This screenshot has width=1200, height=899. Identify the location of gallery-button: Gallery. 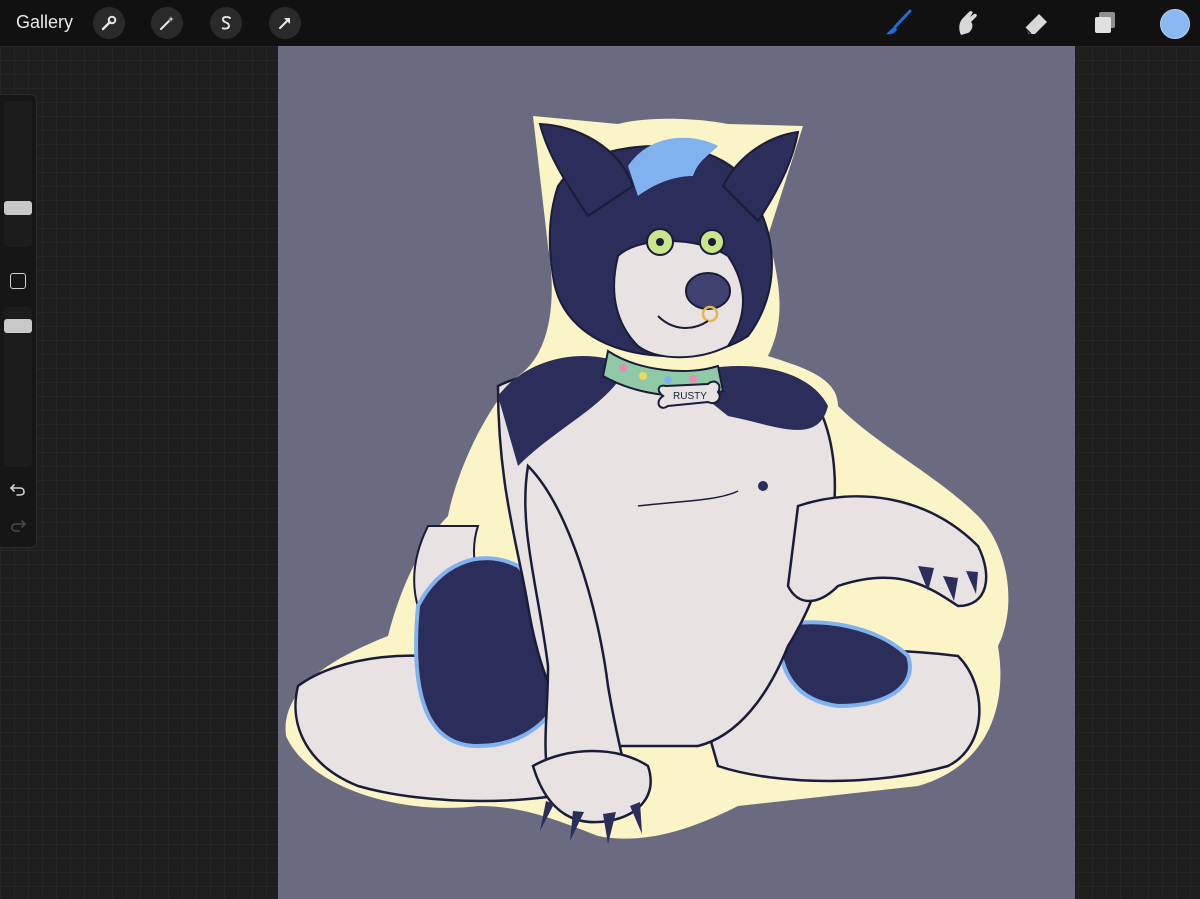
(44, 22).